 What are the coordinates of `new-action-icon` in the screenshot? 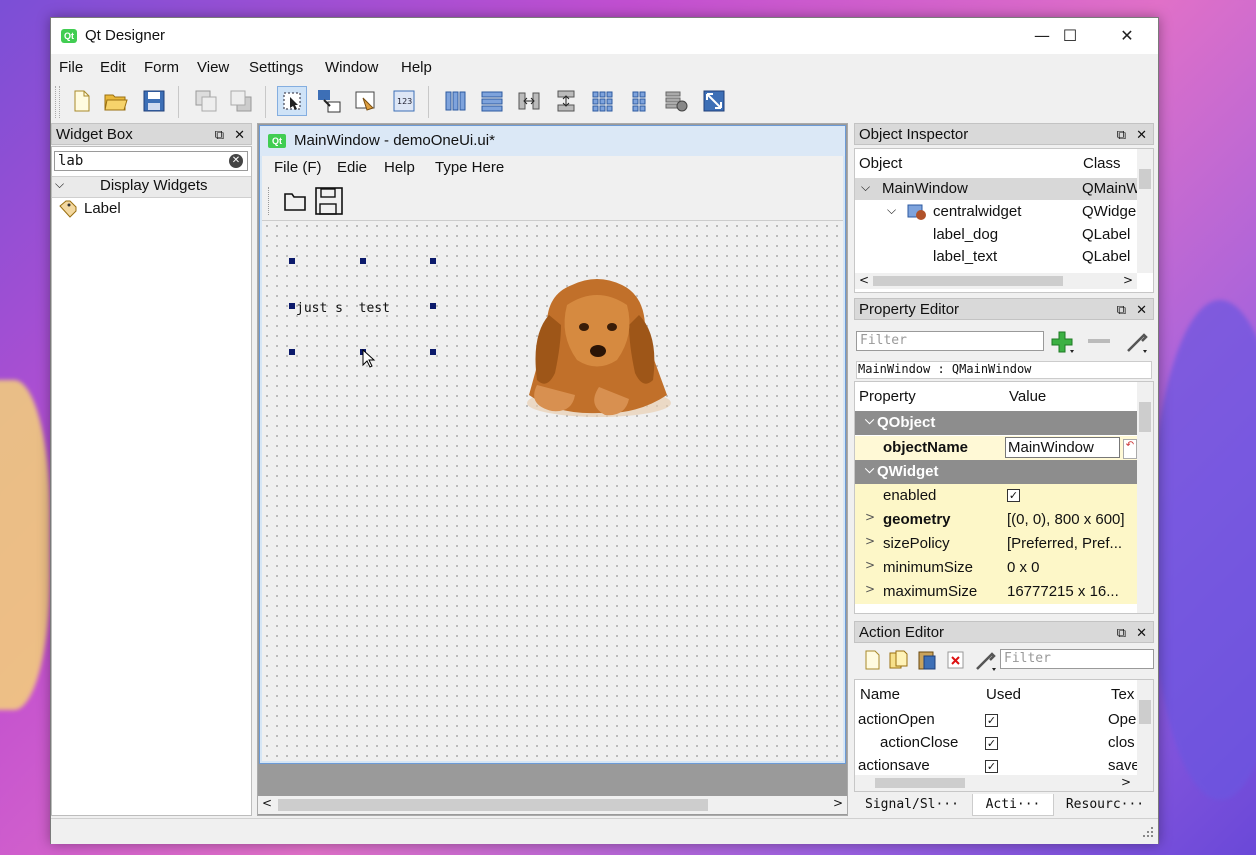 It's located at (872, 662).